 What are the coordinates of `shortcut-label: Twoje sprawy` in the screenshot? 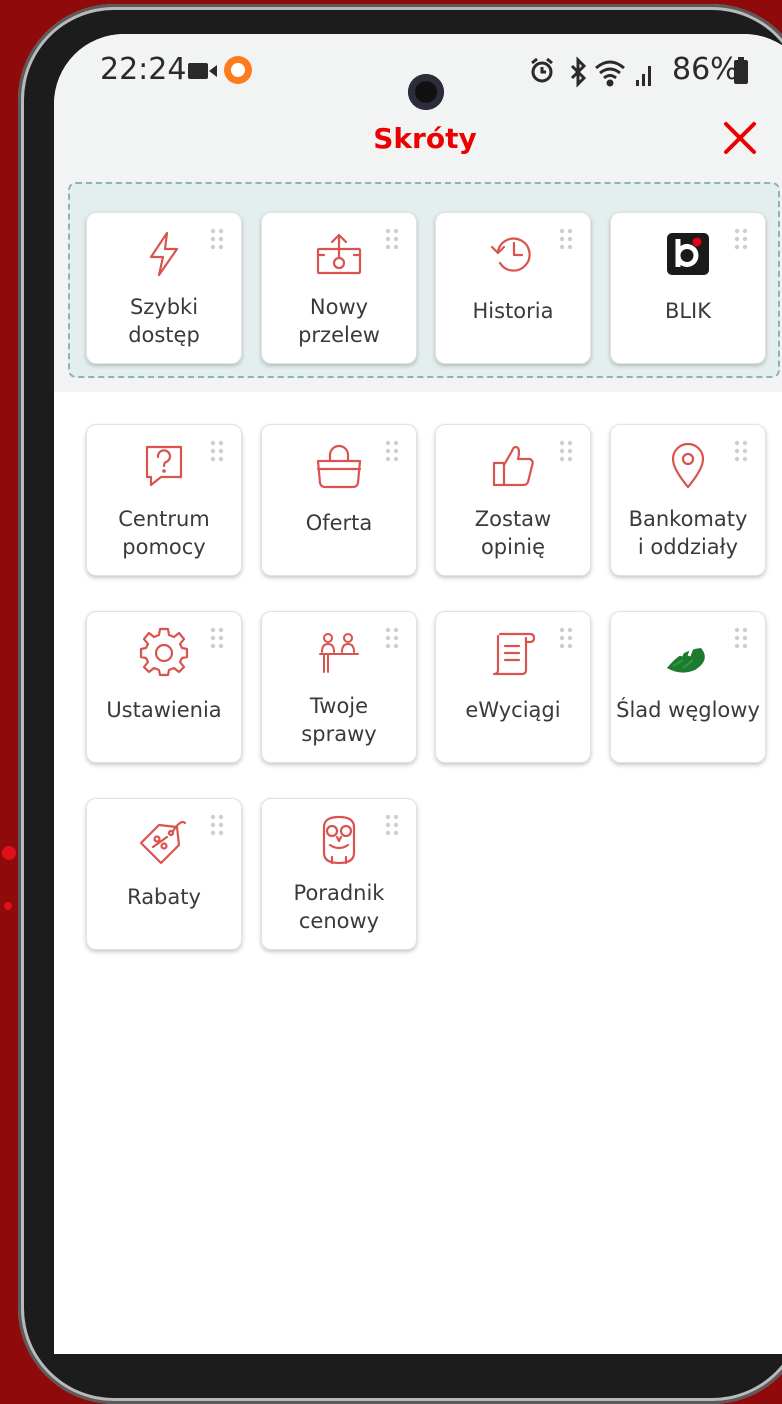 It's located at (339, 720).